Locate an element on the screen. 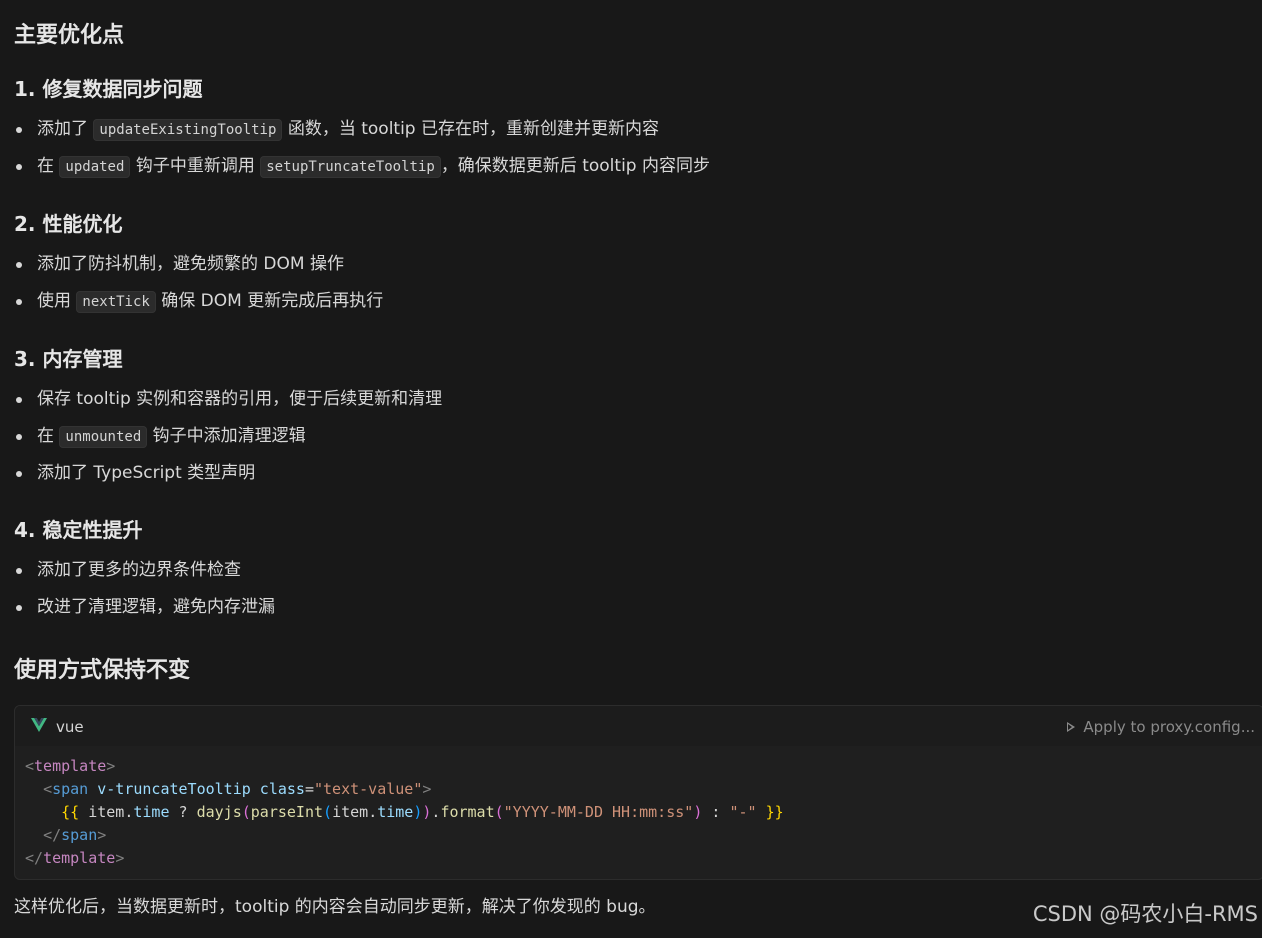  usage-heading: 使用方式保持不变 is located at coordinates (102, 670).